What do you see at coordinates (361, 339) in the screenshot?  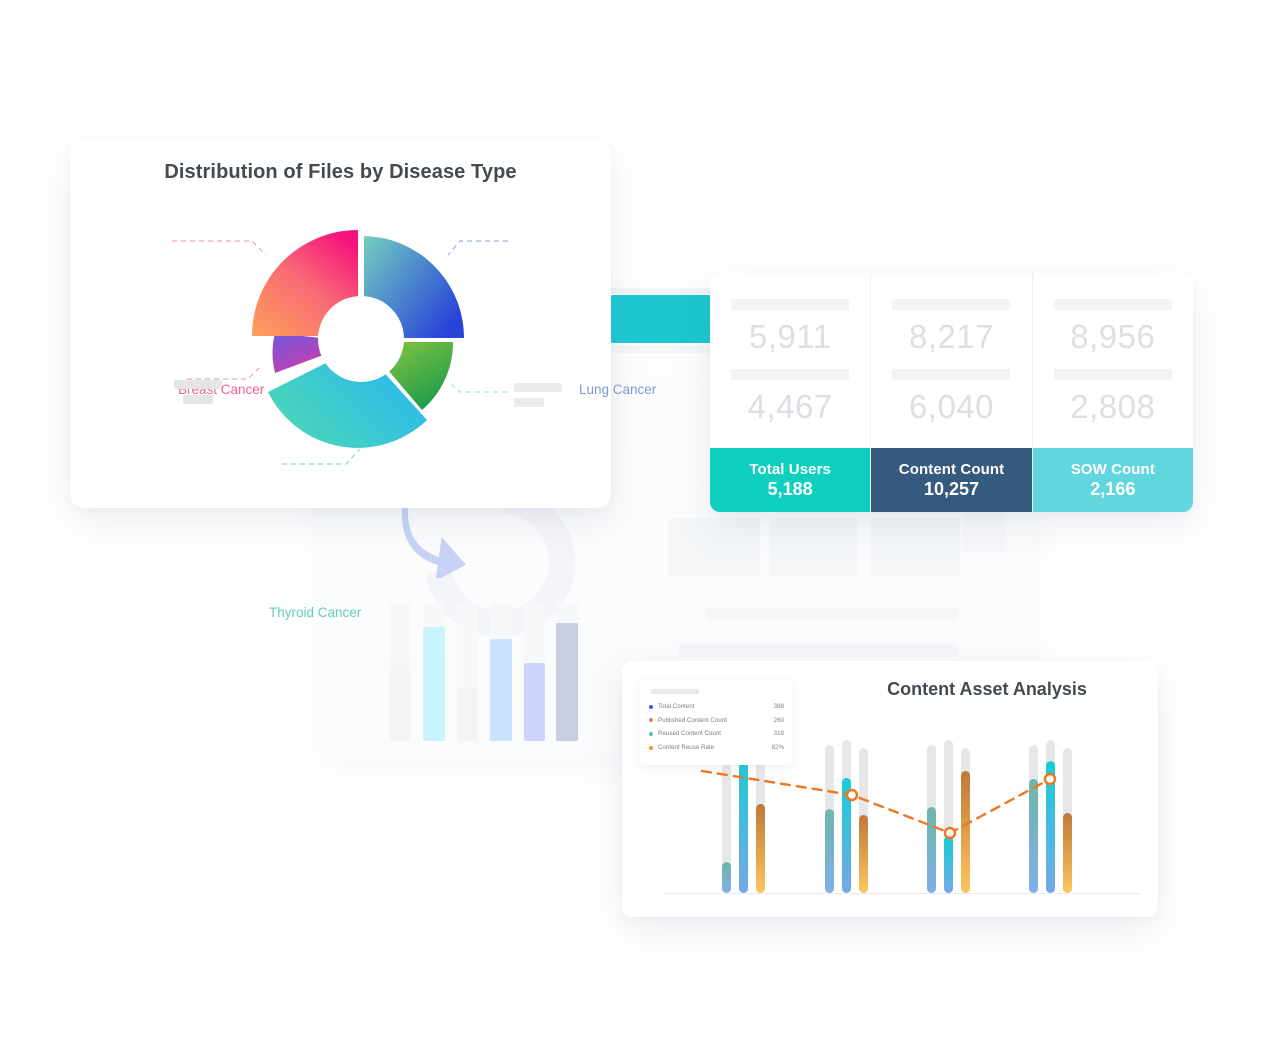 I see `donut-hole` at bounding box center [361, 339].